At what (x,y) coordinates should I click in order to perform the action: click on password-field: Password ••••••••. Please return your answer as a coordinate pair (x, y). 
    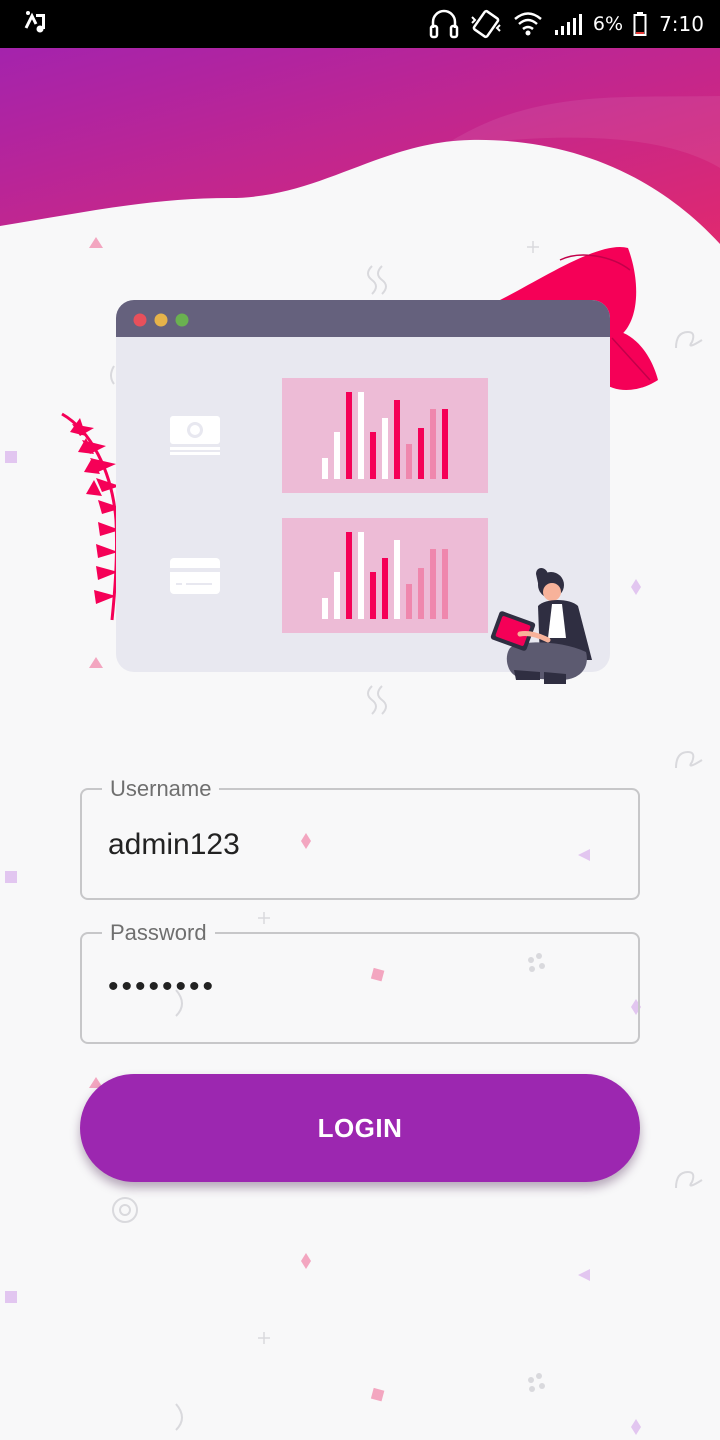
    Looking at the image, I should click on (360, 981).